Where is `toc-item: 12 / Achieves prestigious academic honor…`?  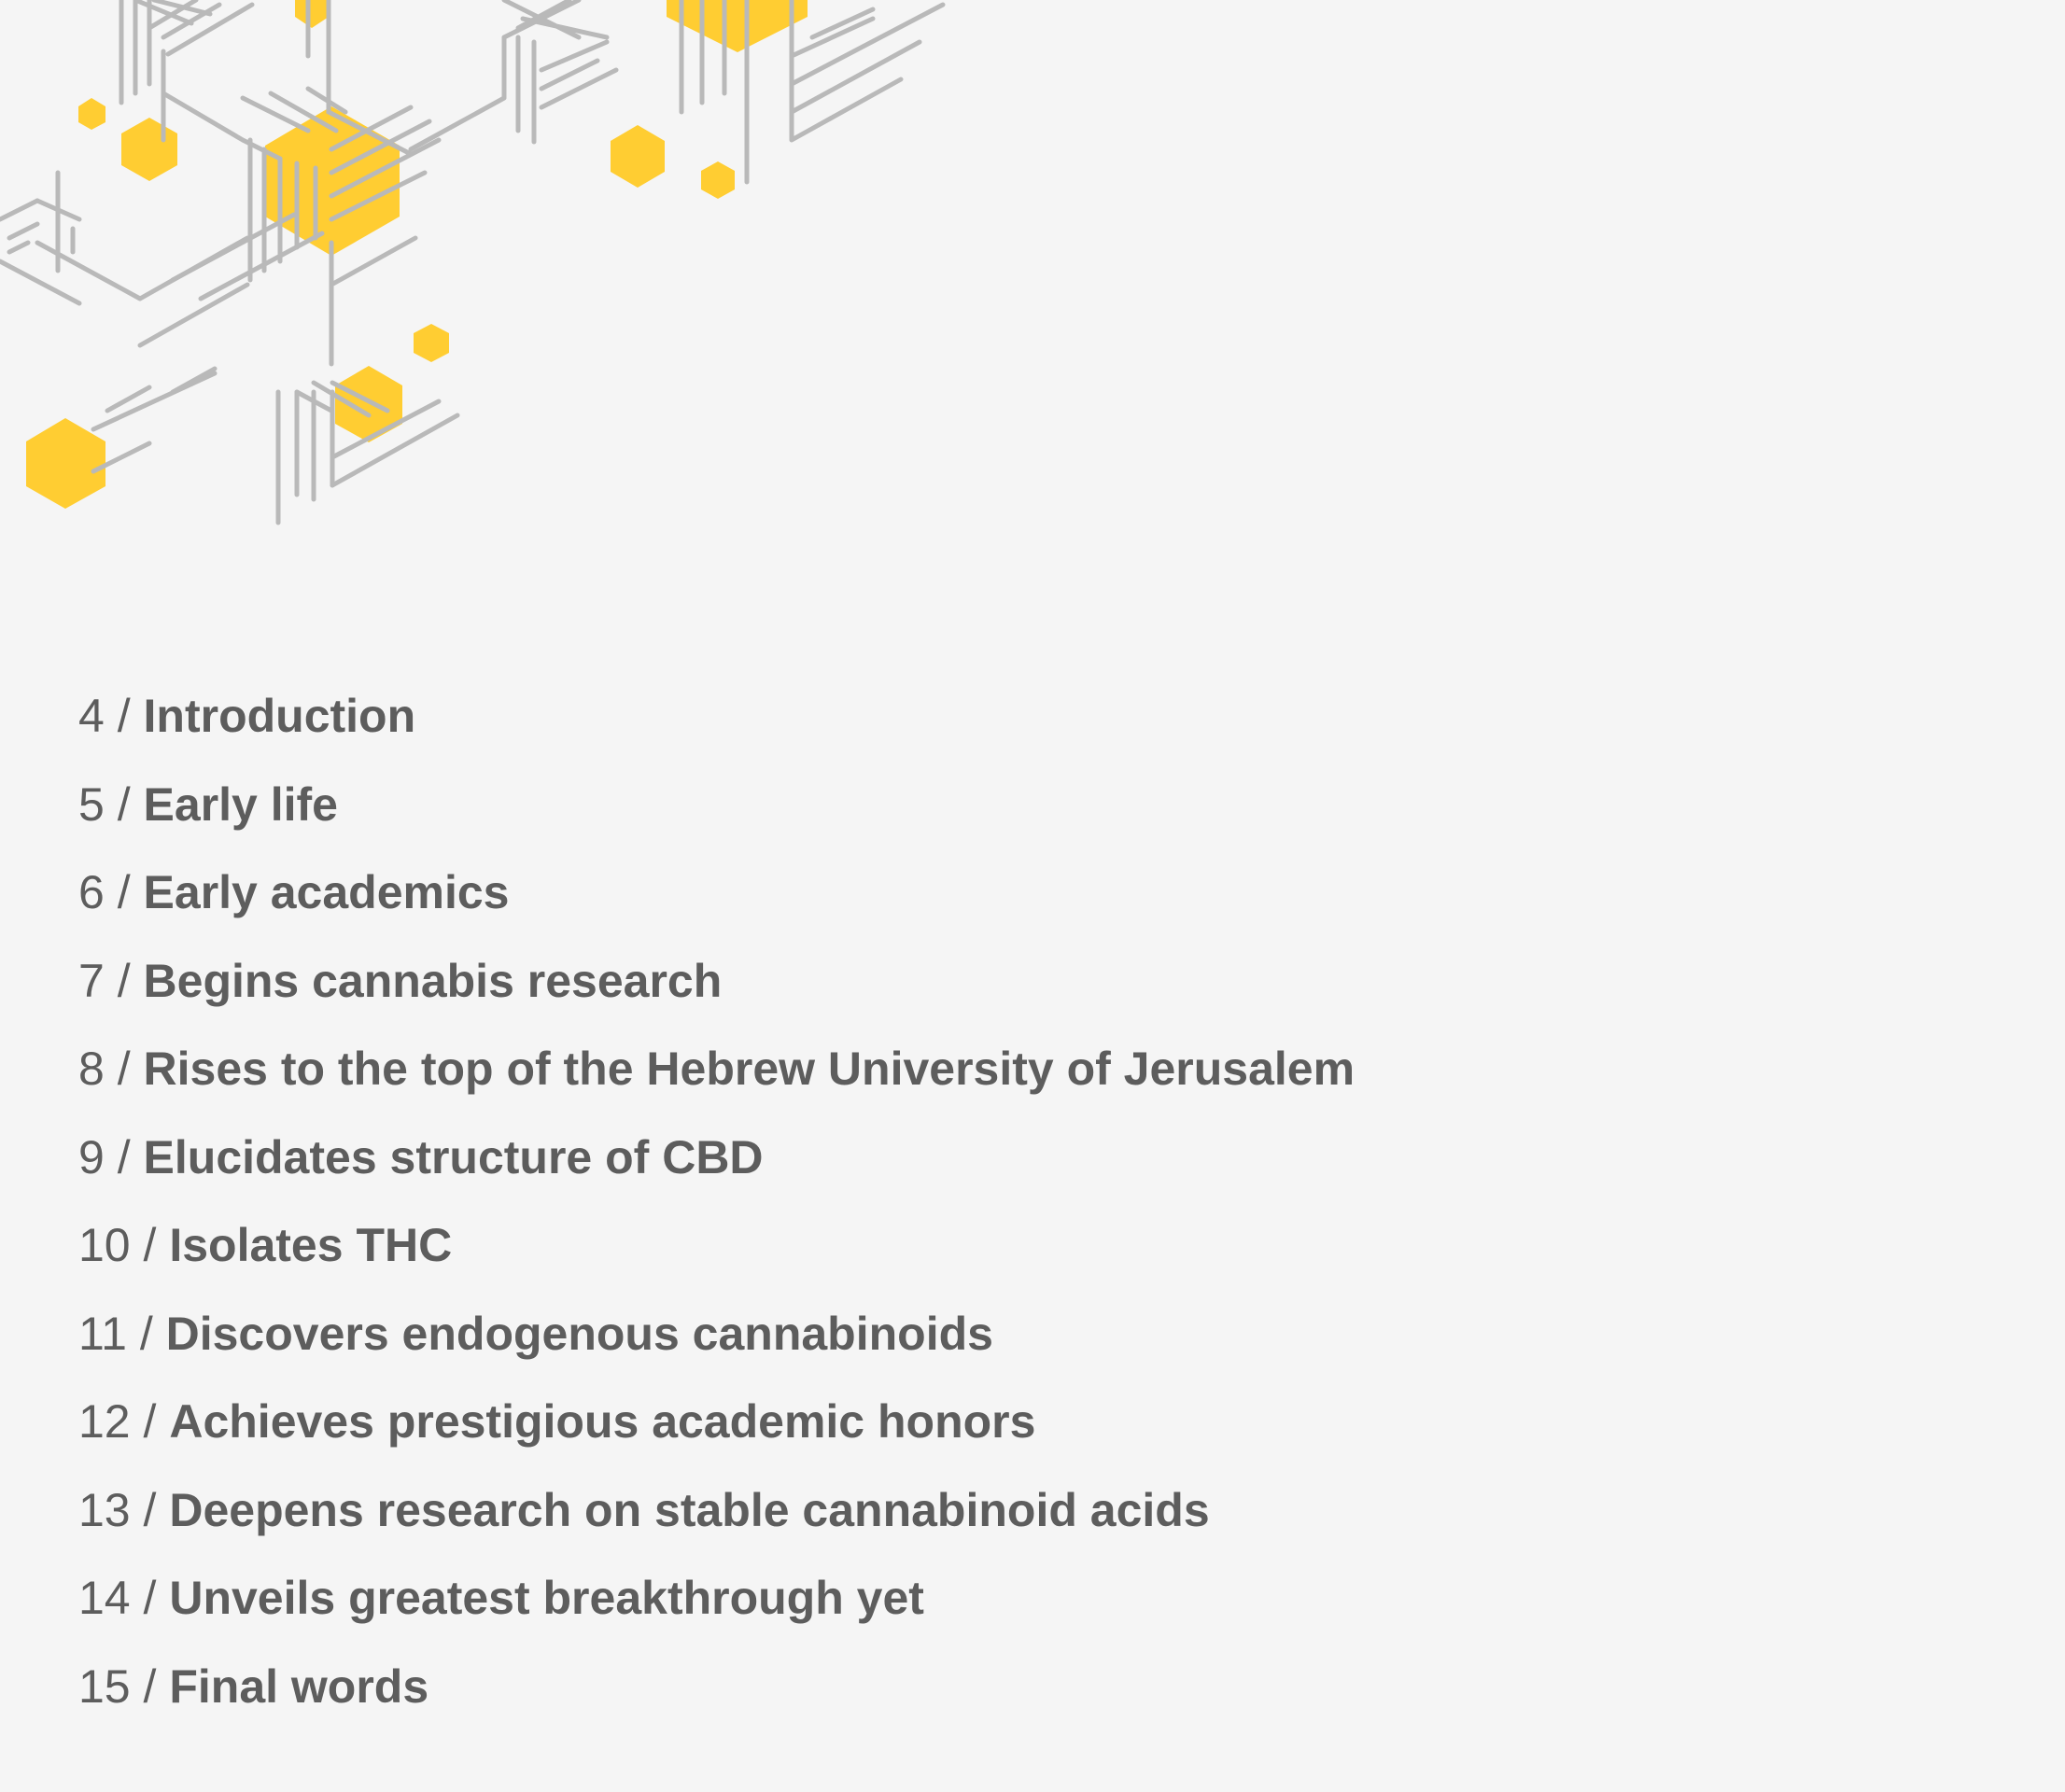
toc-item: 12 / Achieves prestigious academic honor… is located at coordinates (716, 1427).